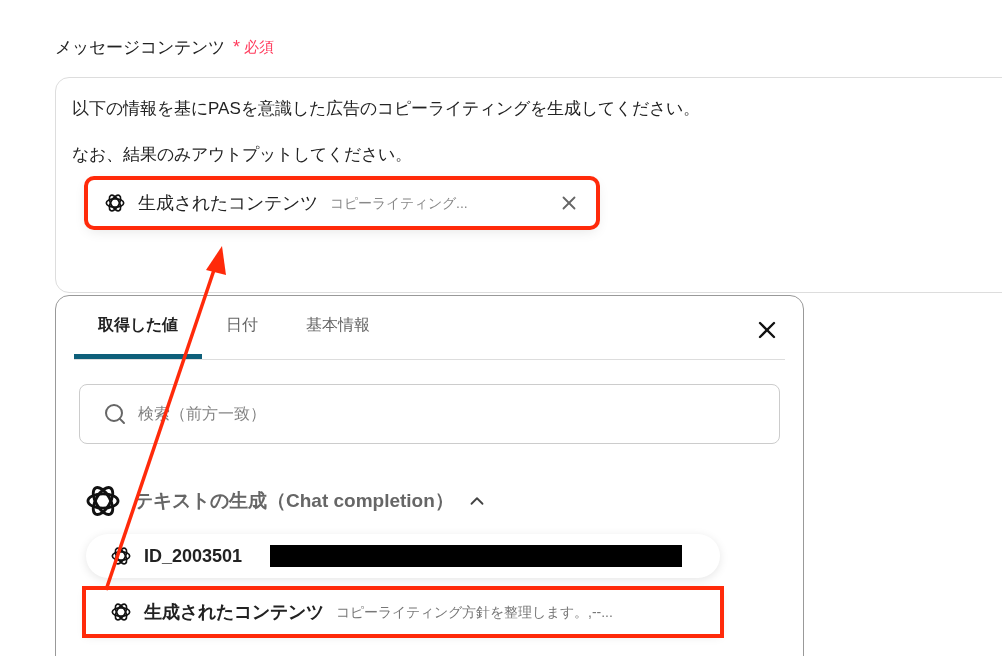 This screenshot has height=656, width=1002. I want to click on item-name: ID_2003501, so click(193, 556).